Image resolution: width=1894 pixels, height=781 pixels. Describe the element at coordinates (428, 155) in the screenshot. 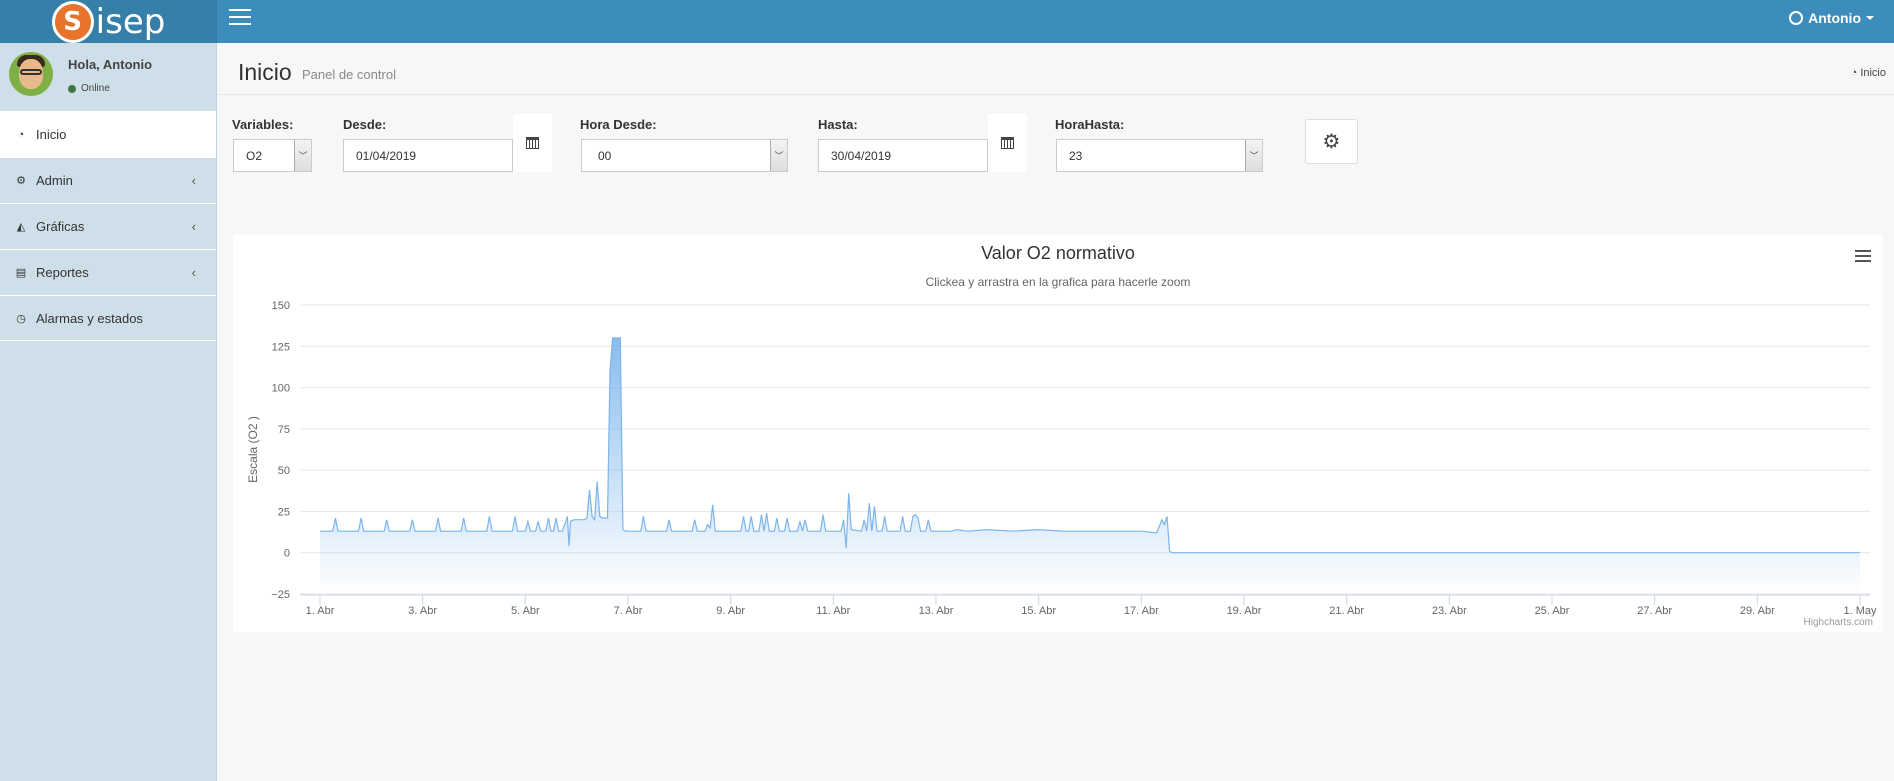

I see `desde-date-input: 01/04/2019` at that location.